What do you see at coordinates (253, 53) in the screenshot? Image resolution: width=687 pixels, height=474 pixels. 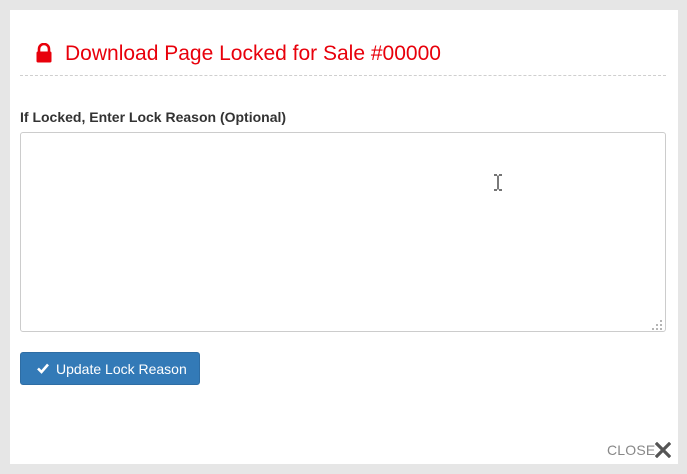 I see `dialog-title: Download Page Locked for Sale #00000` at bounding box center [253, 53].